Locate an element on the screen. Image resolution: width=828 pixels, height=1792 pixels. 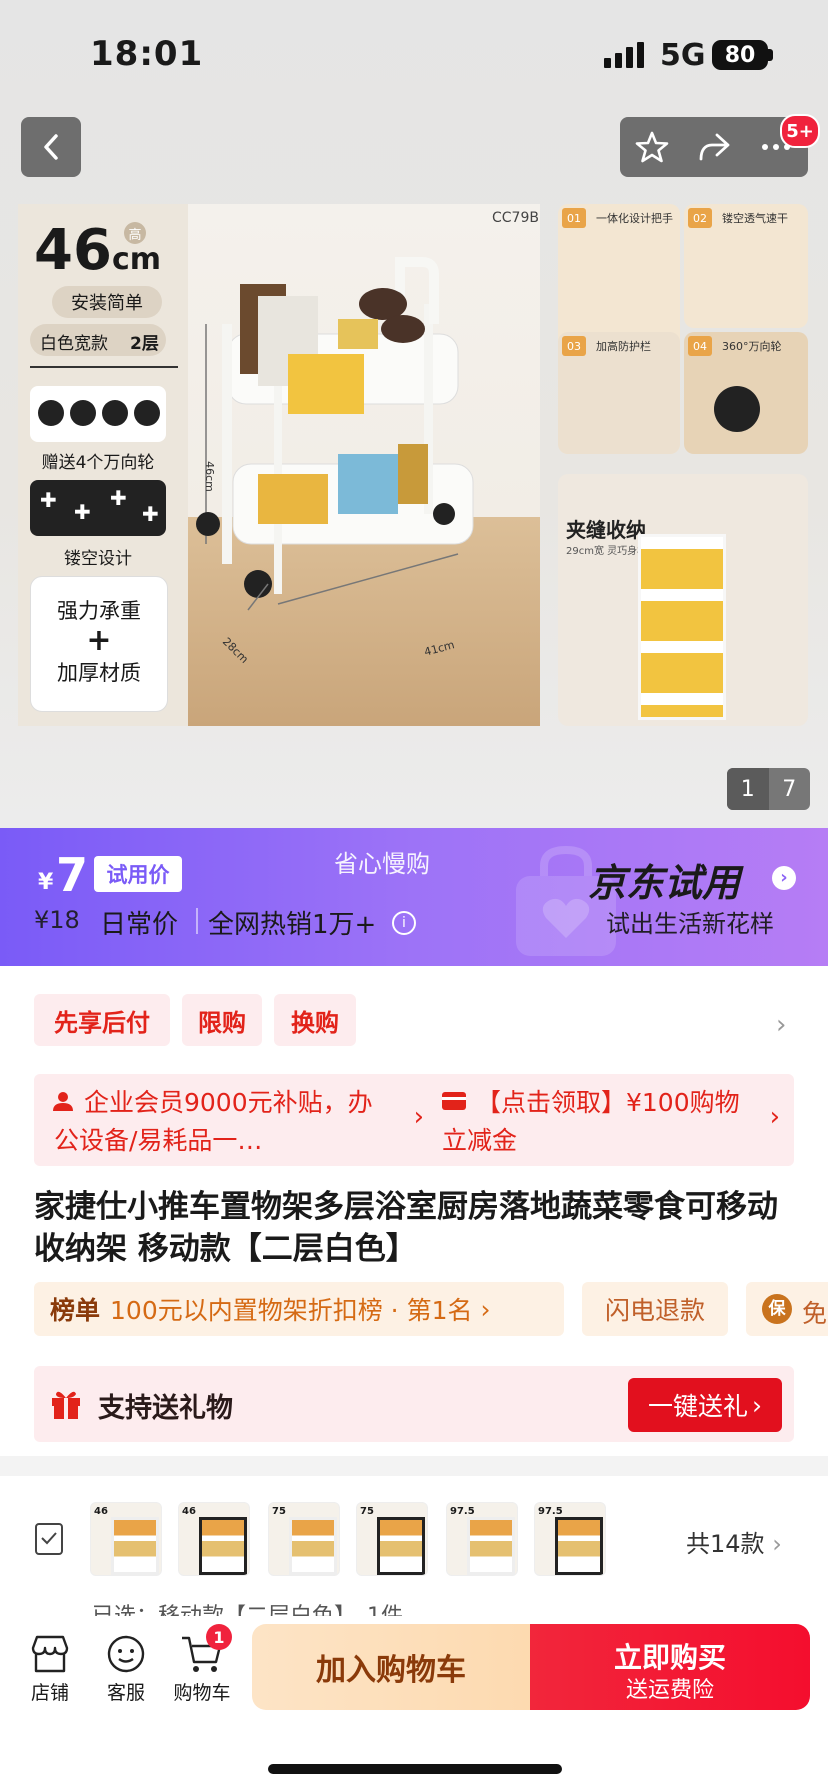
send-gift-button: 一键送礼 › is located at coordinates (705, 1405).